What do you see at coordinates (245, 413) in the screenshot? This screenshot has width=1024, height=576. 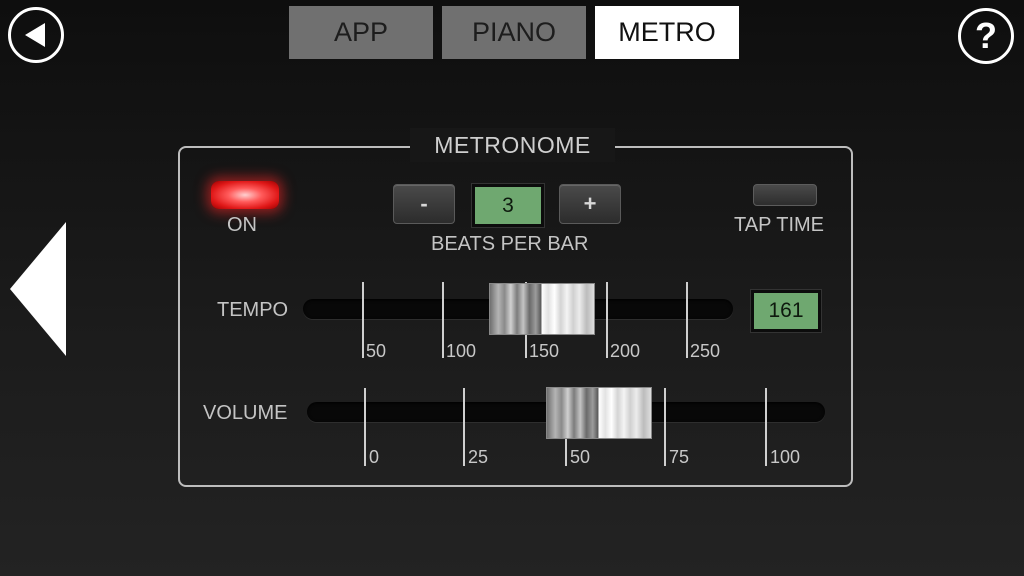 I see `volume-label: VOLUME` at bounding box center [245, 413].